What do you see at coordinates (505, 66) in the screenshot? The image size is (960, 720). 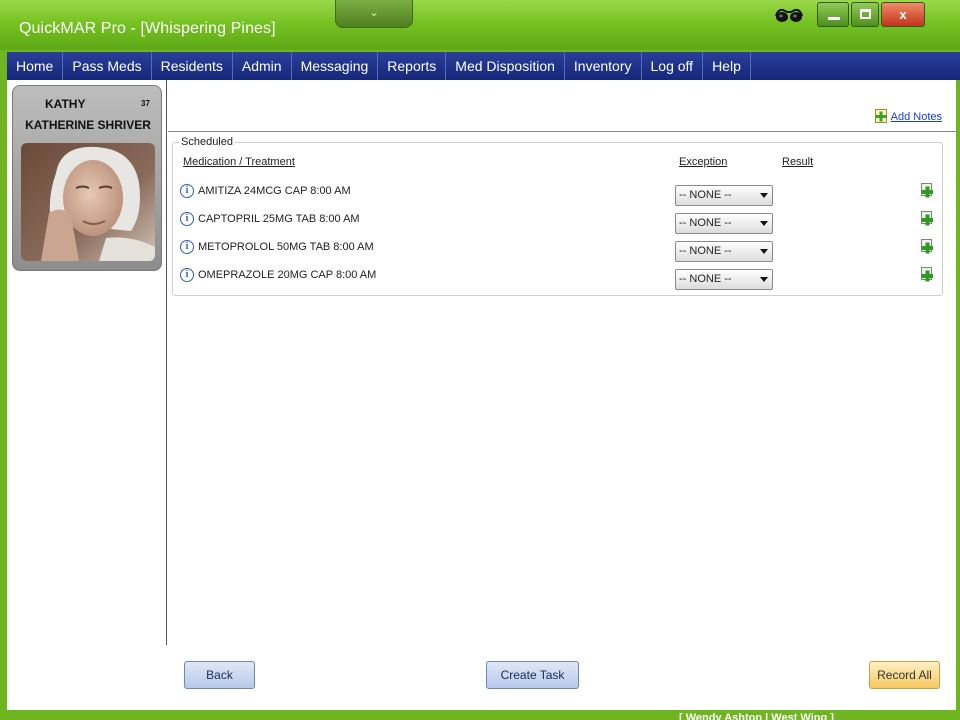 I see `menu-item-med-disposition: Med Disposition` at bounding box center [505, 66].